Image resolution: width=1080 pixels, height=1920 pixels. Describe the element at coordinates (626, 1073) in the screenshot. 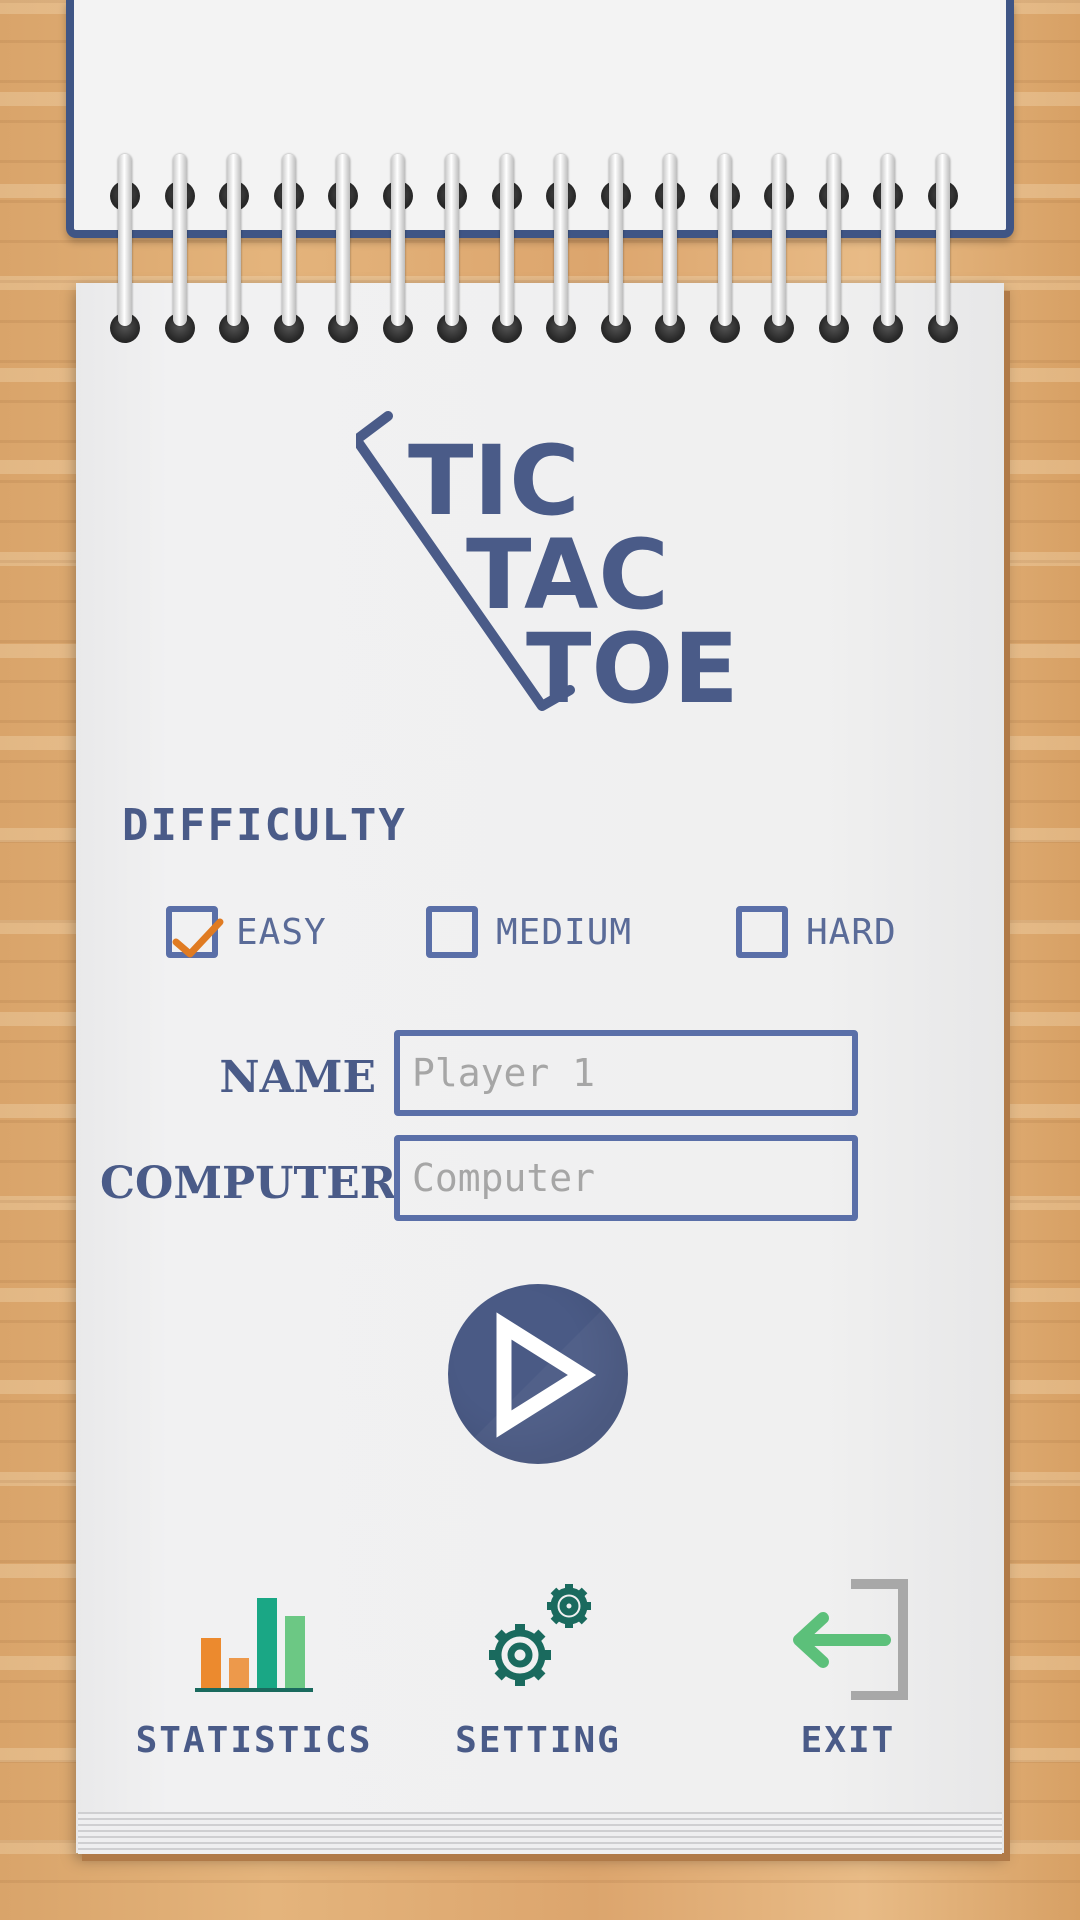

I see `name-input` at that location.